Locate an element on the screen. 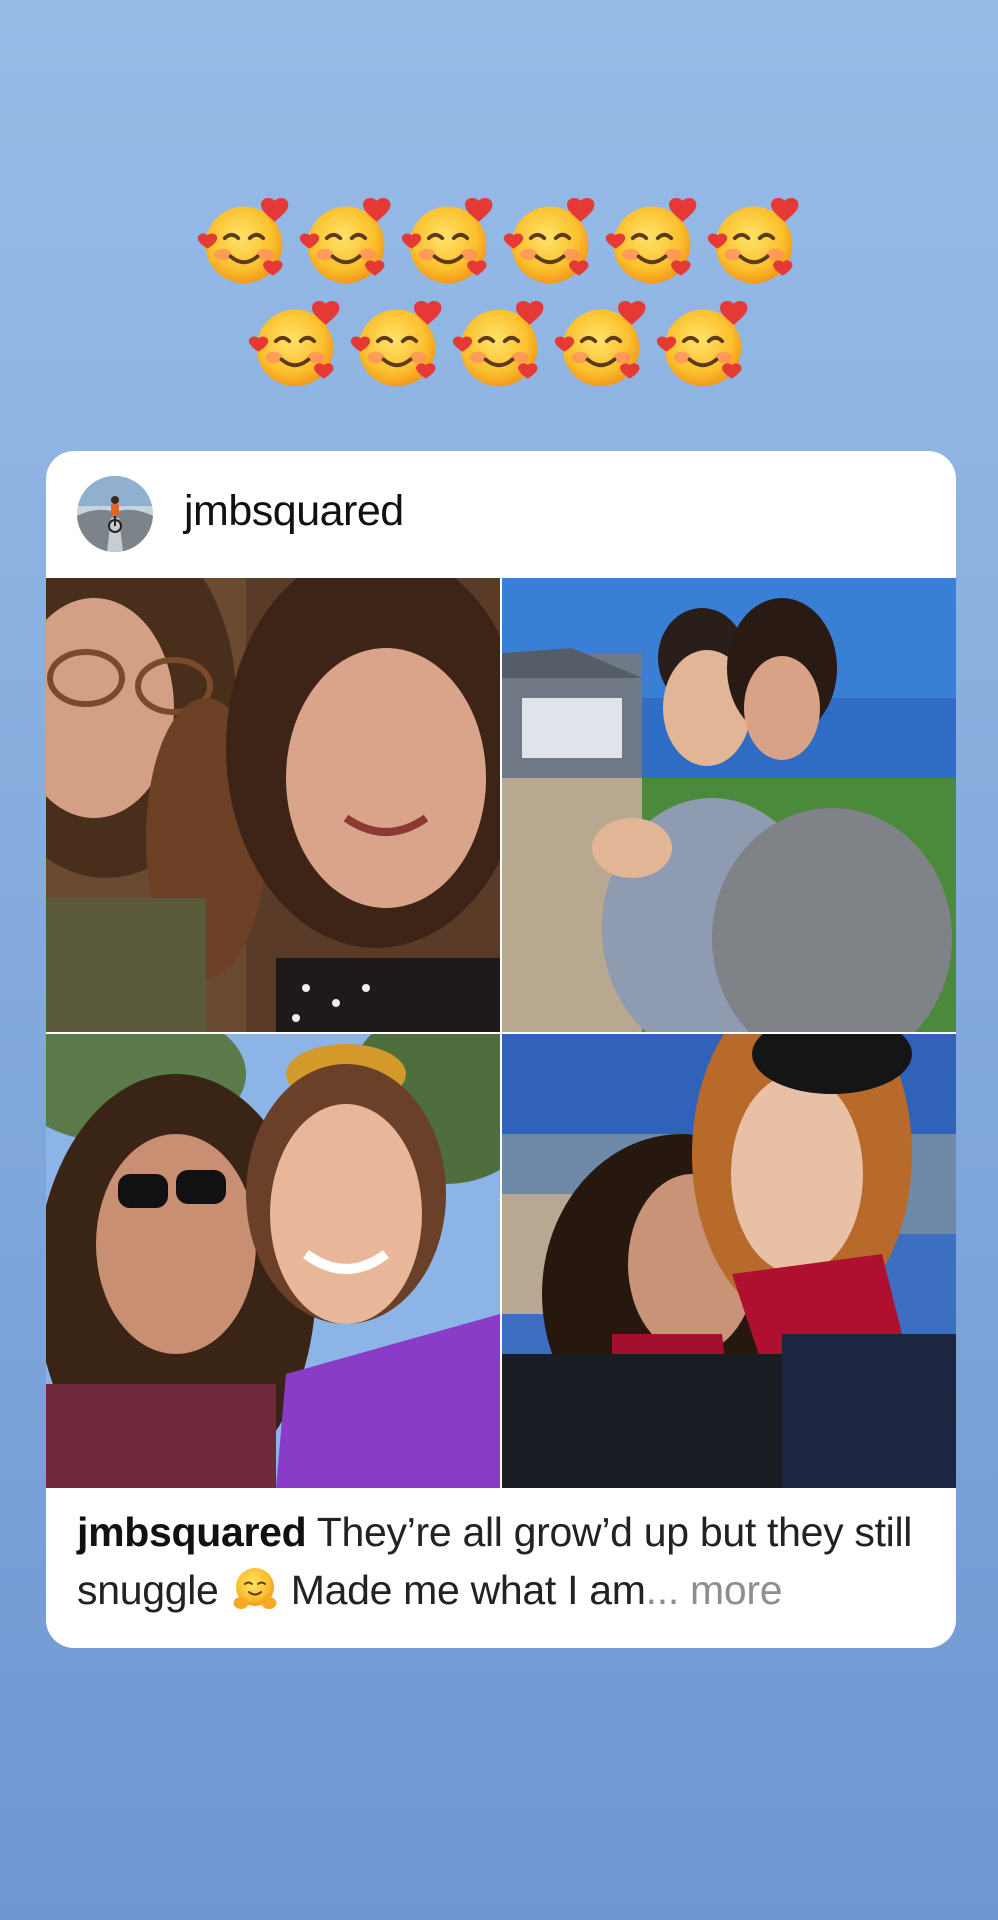 The width and height of the screenshot is (998, 1920). photo-beach-selfie is located at coordinates (729, 1261).